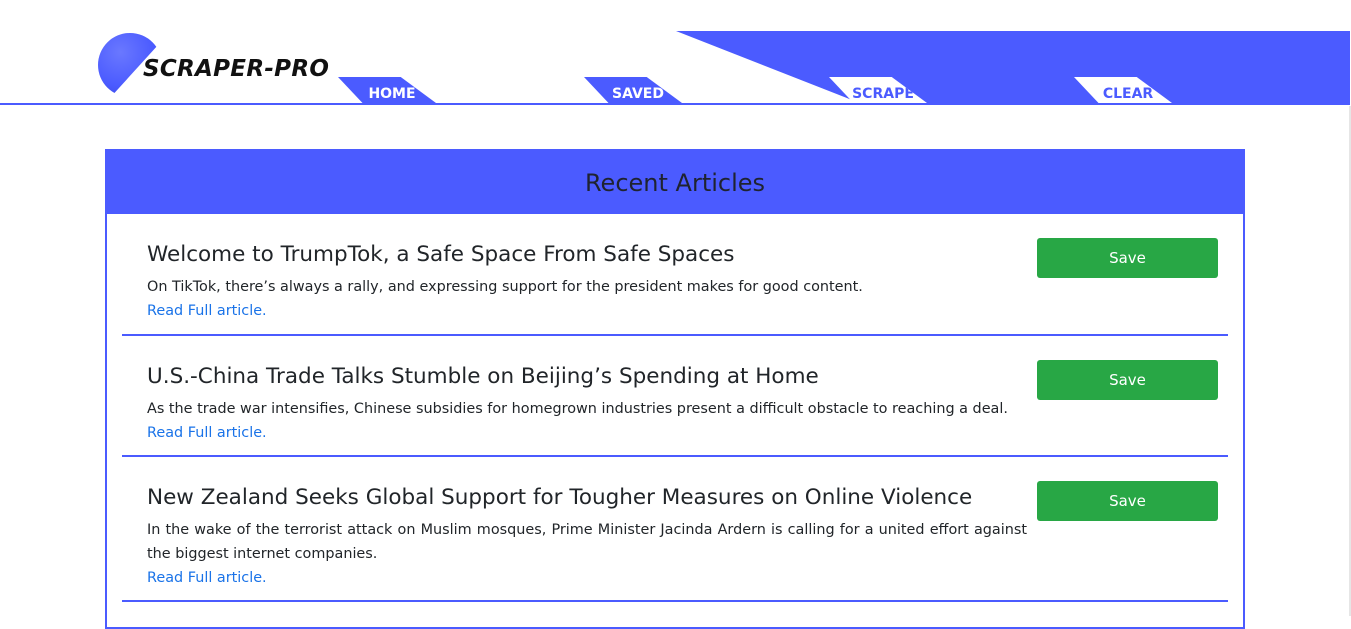 The height and width of the screenshot is (629, 1351). What do you see at coordinates (883, 94) in the screenshot?
I see `nav-tab-label: SCRAPE` at bounding box center [883, 94].